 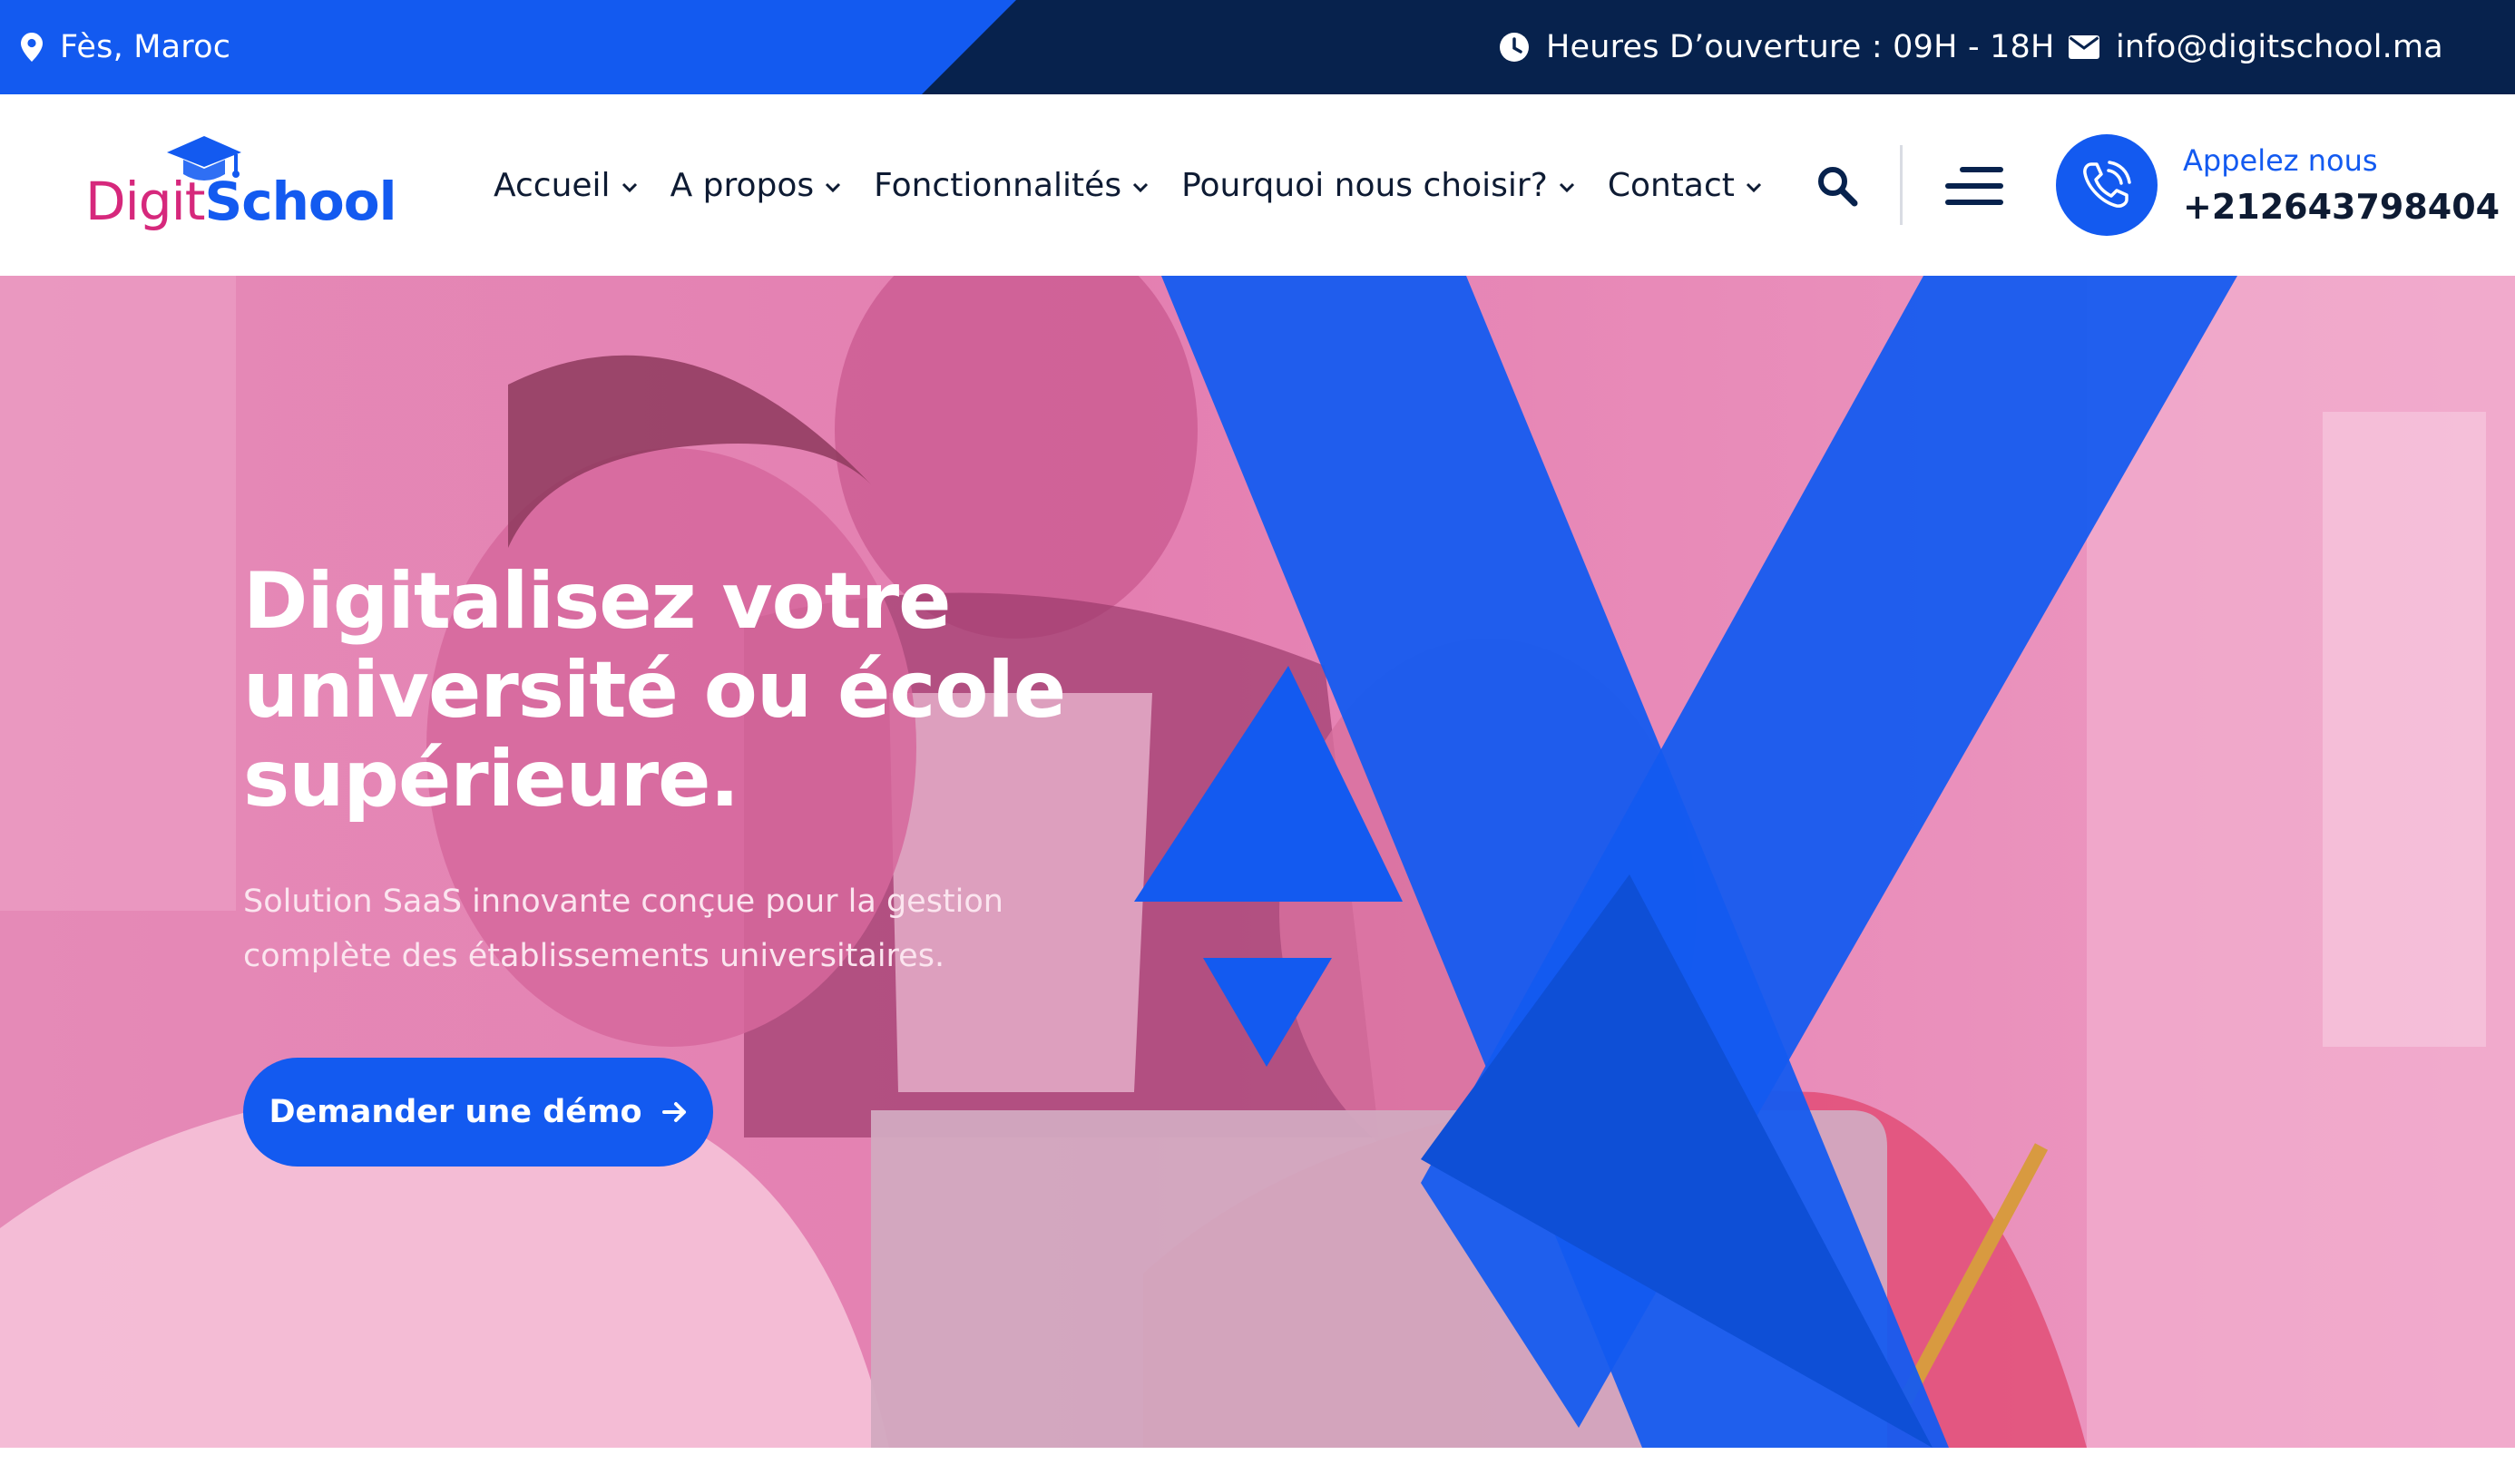 What do you see at coordinates (2084, 47) in the screenshot?
I see `envelope-icon` at bounding box center [2084, 47].